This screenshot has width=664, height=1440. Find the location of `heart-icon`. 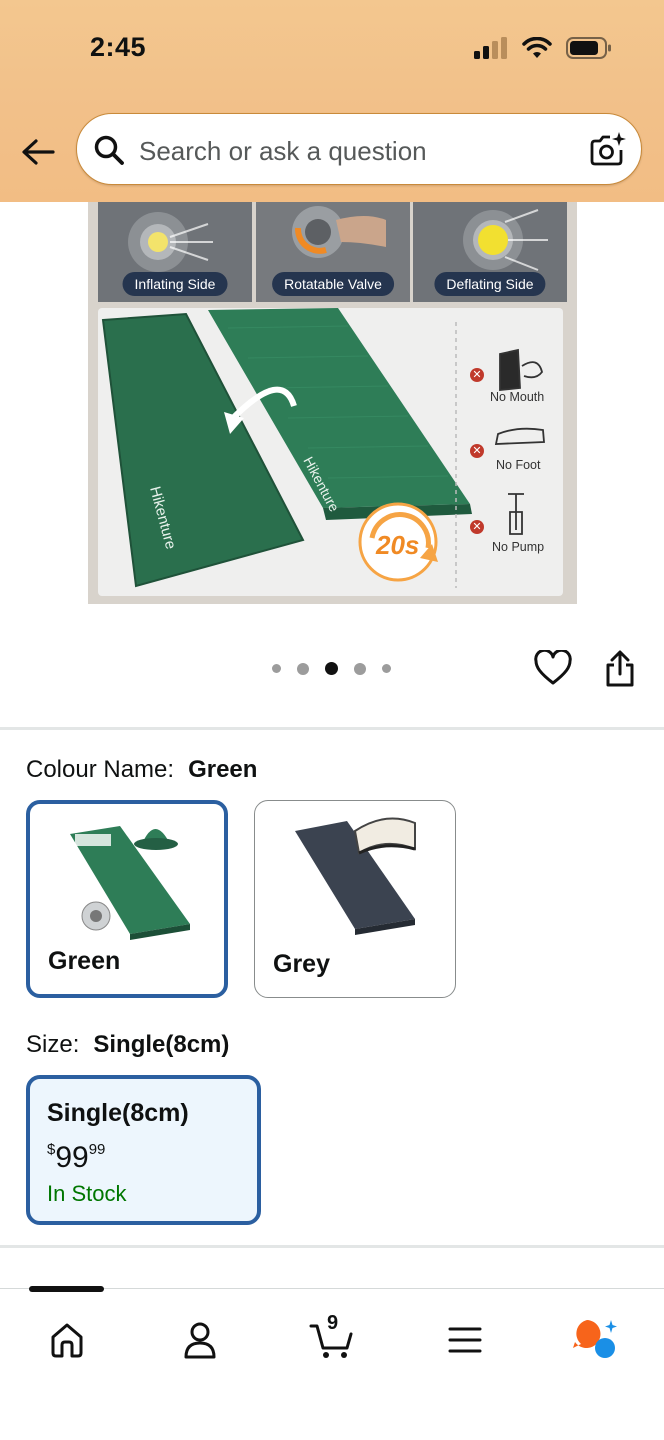

heart-icon is located at coordinates (553, 666).